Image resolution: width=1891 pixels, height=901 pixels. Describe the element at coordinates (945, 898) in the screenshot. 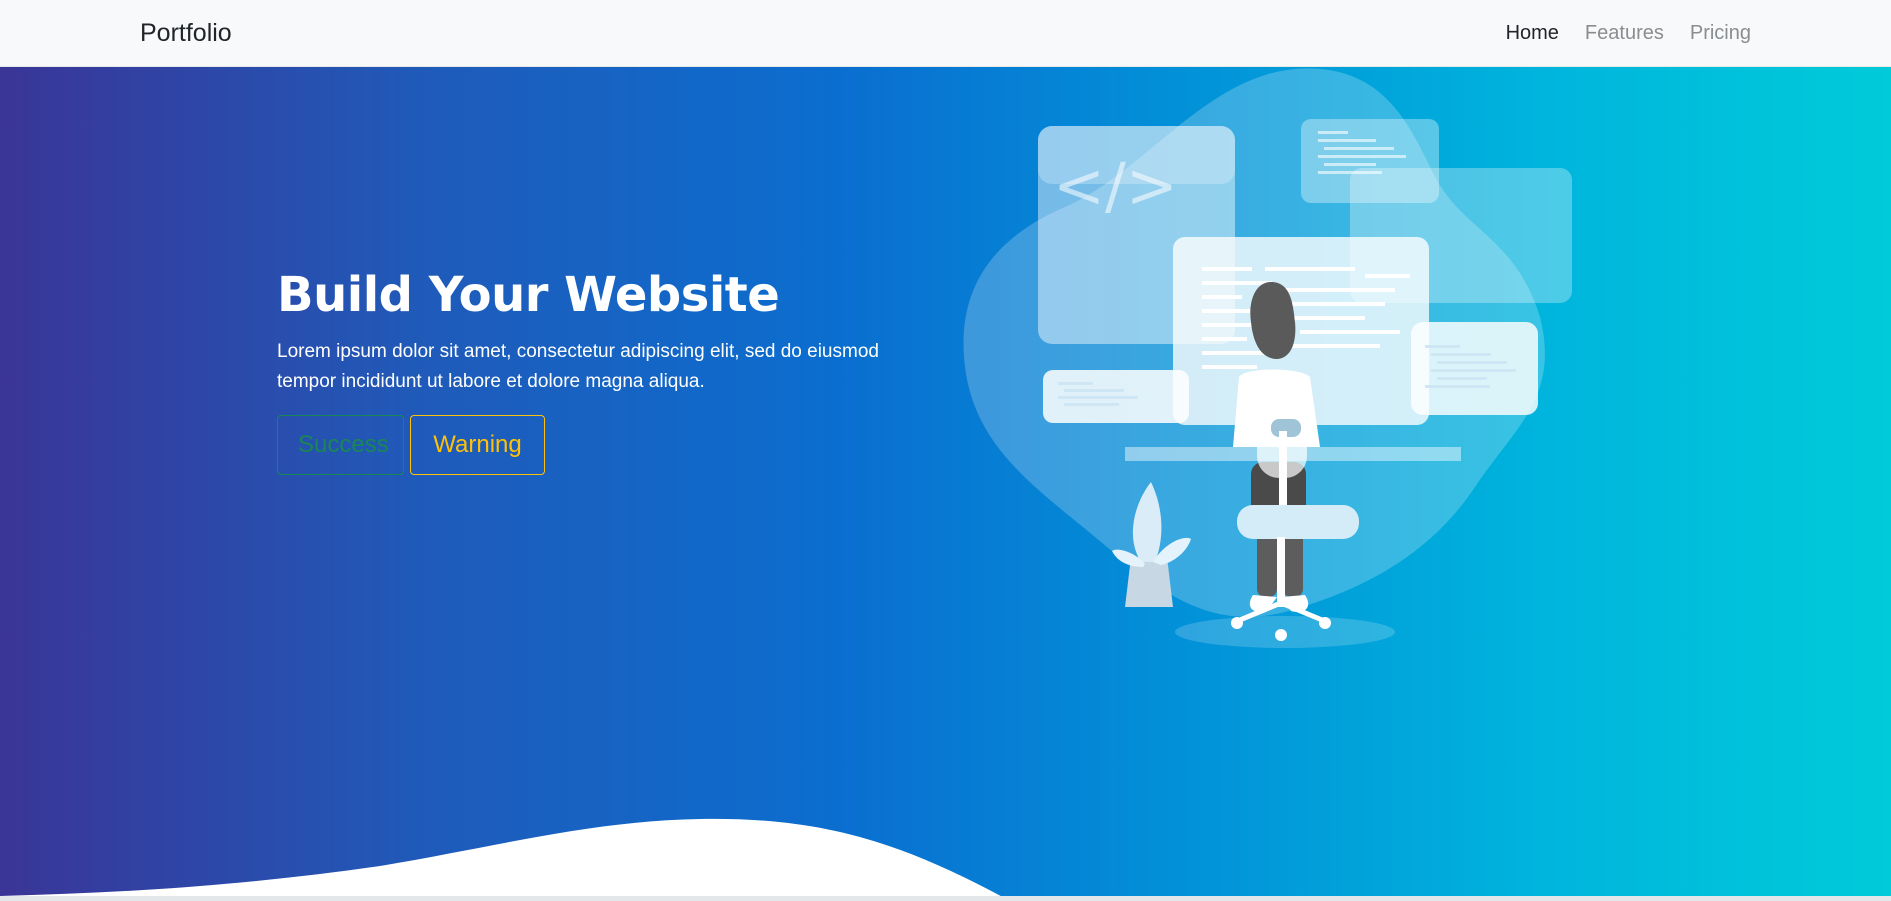

I see `page-bottom-strip` at that location.